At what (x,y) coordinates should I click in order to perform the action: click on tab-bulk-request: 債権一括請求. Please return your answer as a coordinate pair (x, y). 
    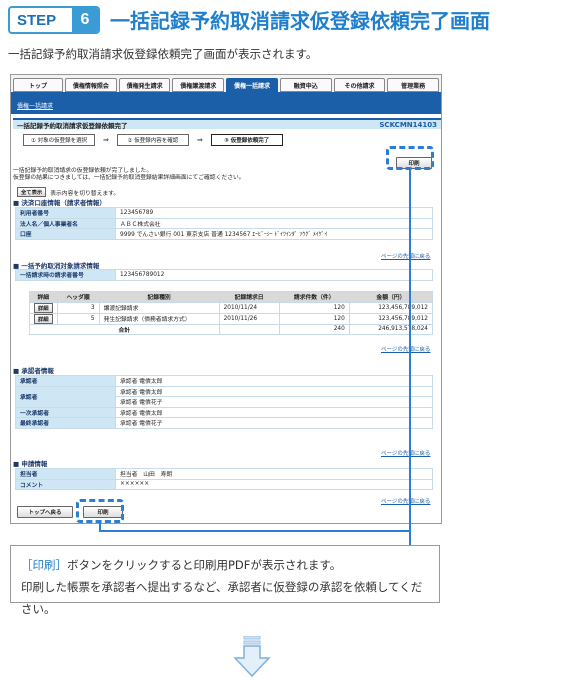
    Looking at the image, I should click on (252, 85).